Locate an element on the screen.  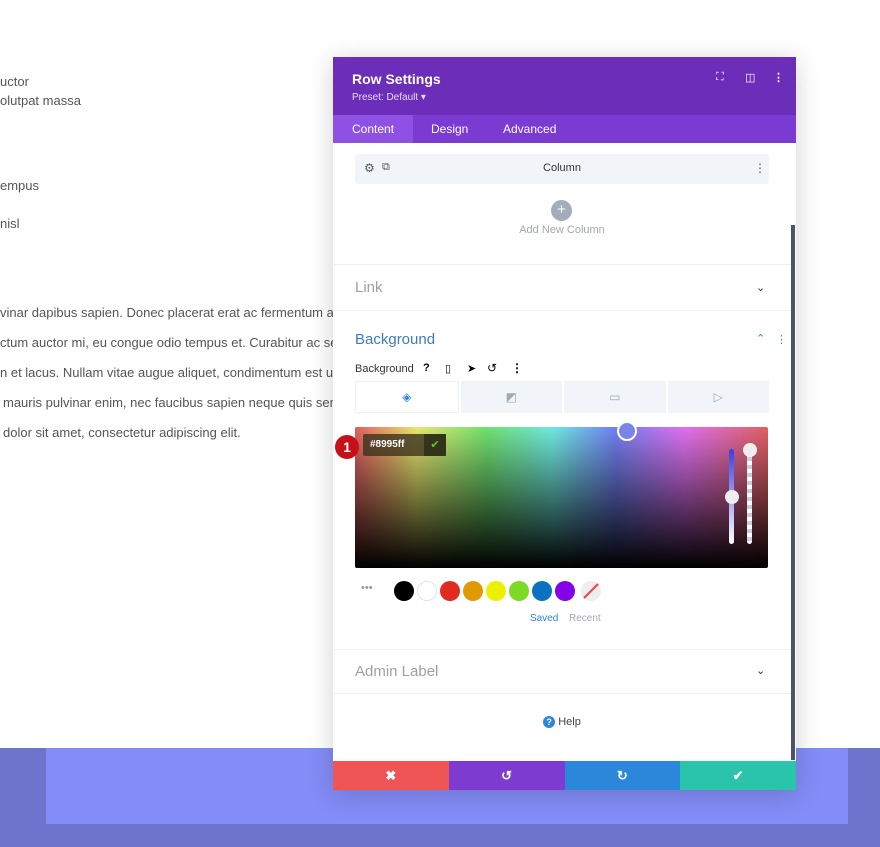
image-tab-icon: ▭ is located at coordinates (615, 397).